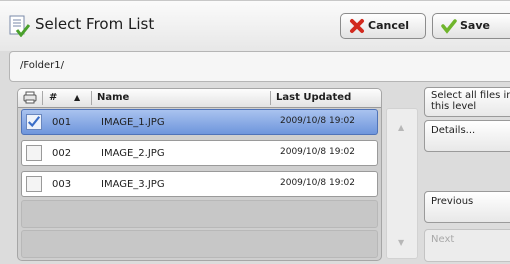 Image resolution: width=510 pixels, height=264 pixels. I want to click on save-check-icon, so click(449, 26).